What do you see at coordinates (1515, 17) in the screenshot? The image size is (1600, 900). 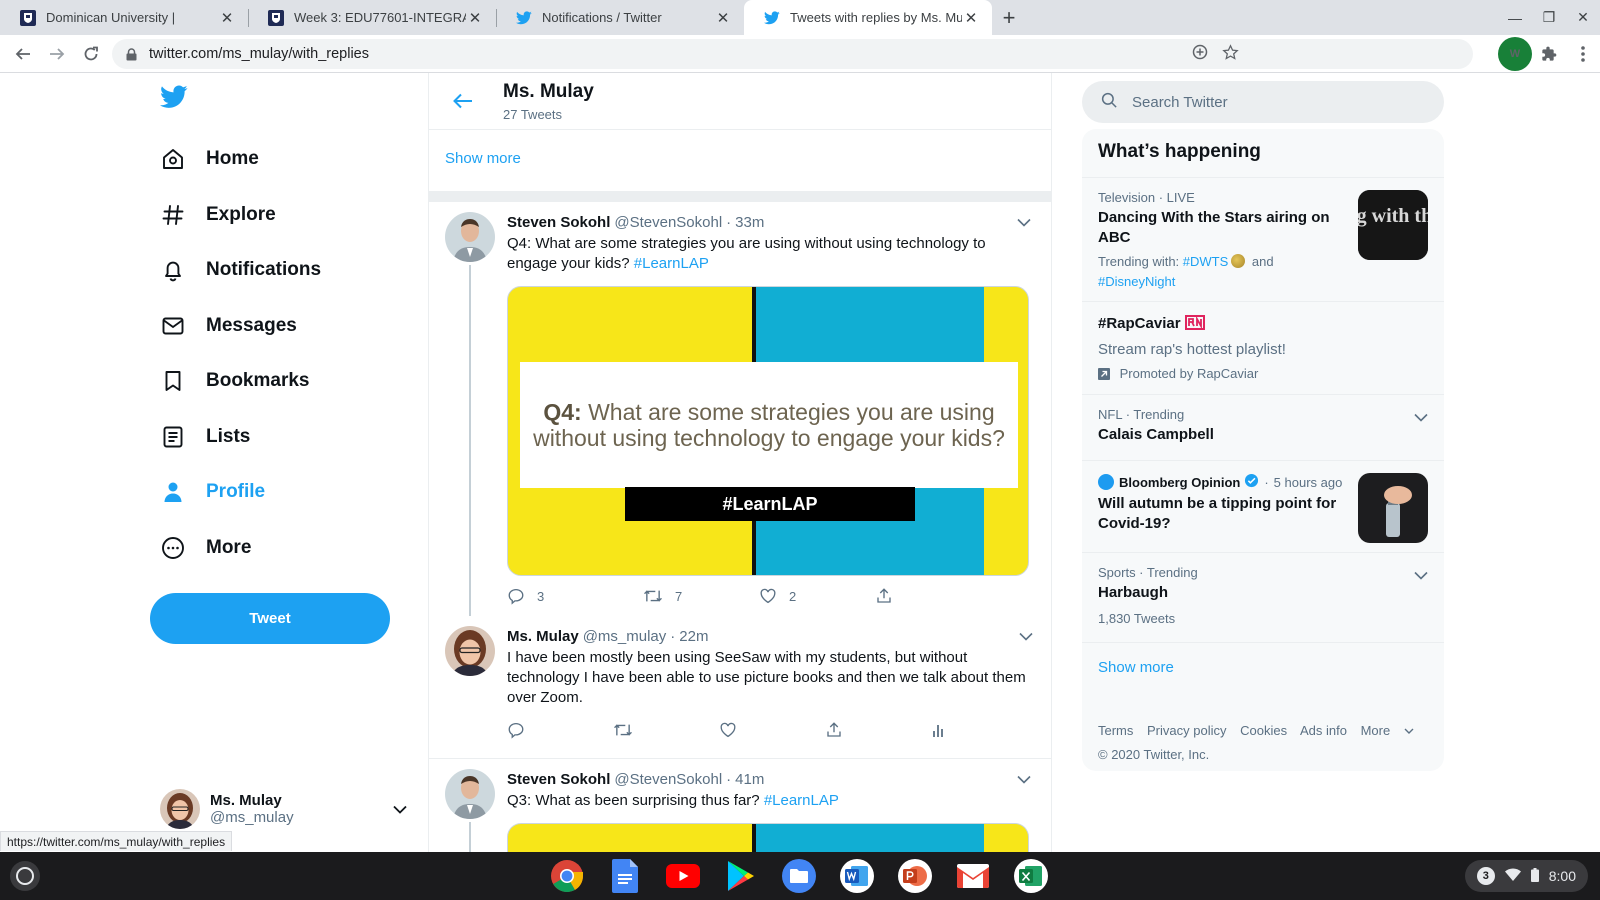 I see `minimize-icon: —` at bounding box center [1515, 17].